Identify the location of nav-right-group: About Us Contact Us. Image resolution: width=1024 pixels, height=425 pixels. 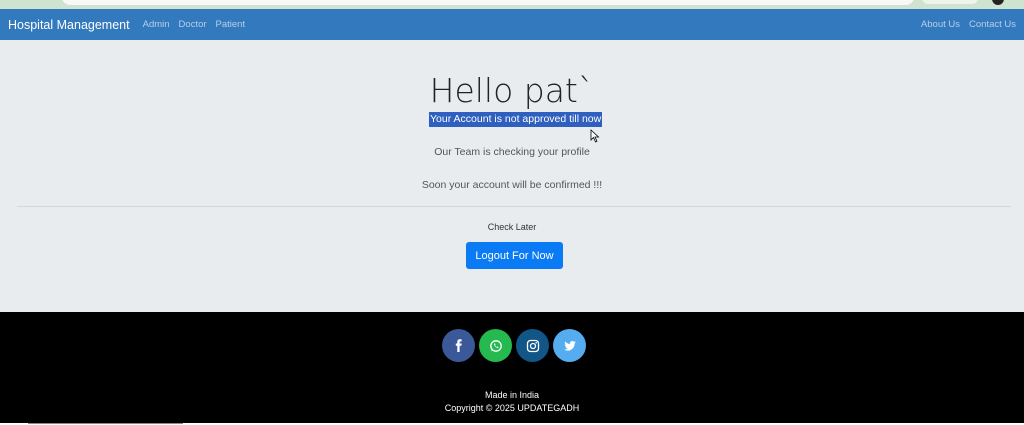
(969, 24).